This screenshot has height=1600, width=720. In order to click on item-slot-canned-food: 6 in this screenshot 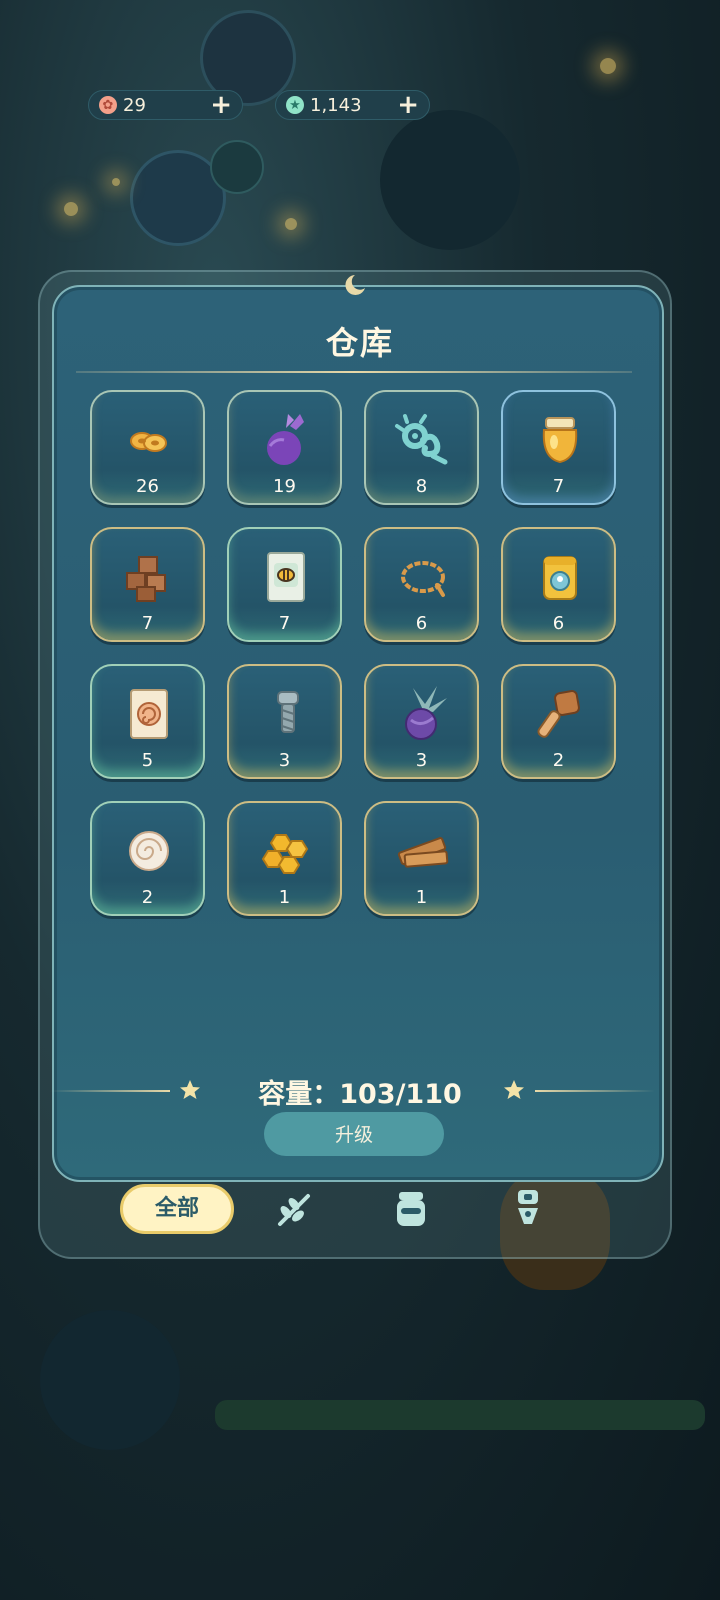, I will do `click(558, 584)`.